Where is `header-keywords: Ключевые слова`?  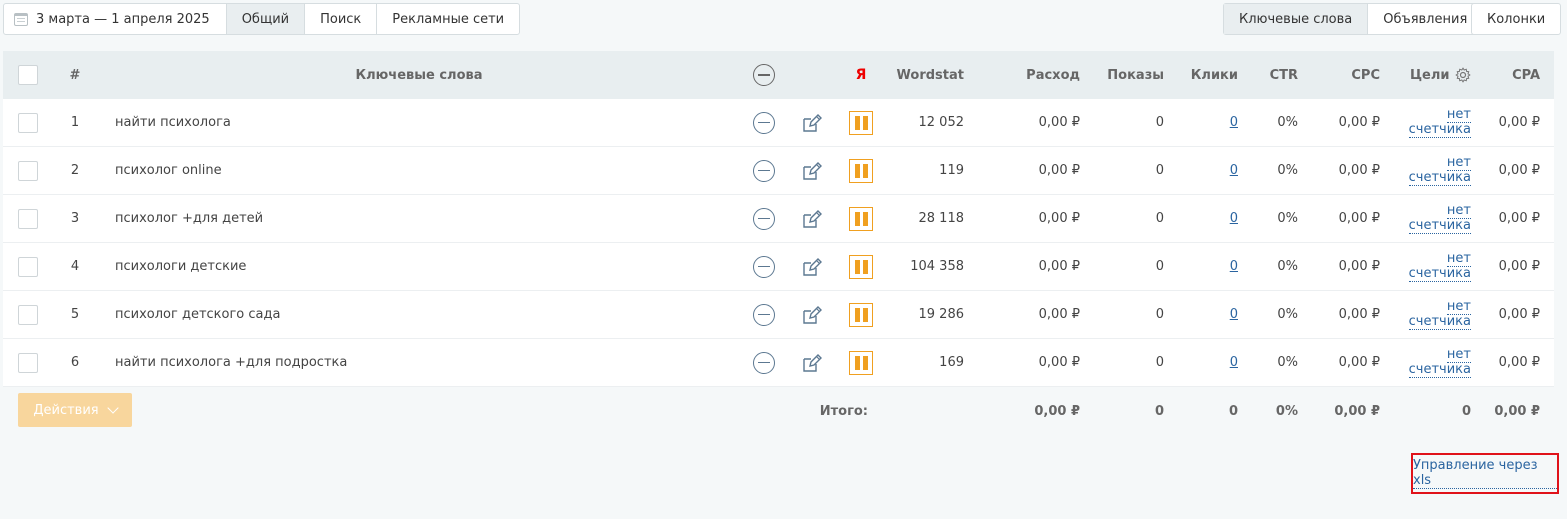 header-keywords: Ключевые слова is located at coordinates (419, 75).